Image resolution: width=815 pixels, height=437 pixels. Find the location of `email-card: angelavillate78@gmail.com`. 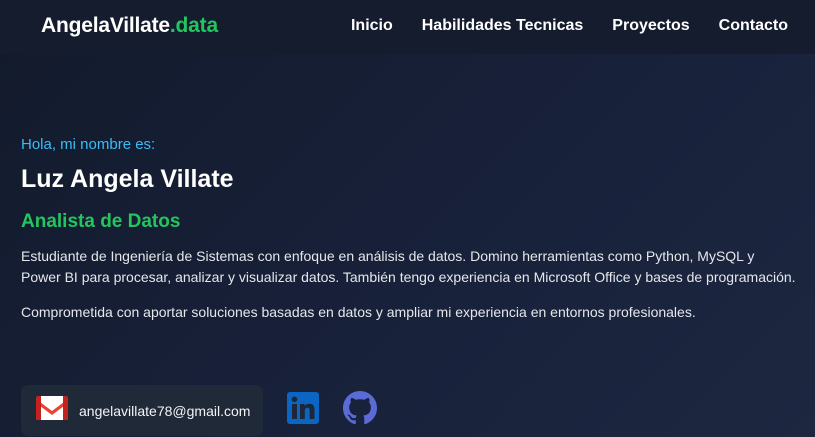

email-card: angelavillate78@gmail.com is located at coordinates (142, 410).